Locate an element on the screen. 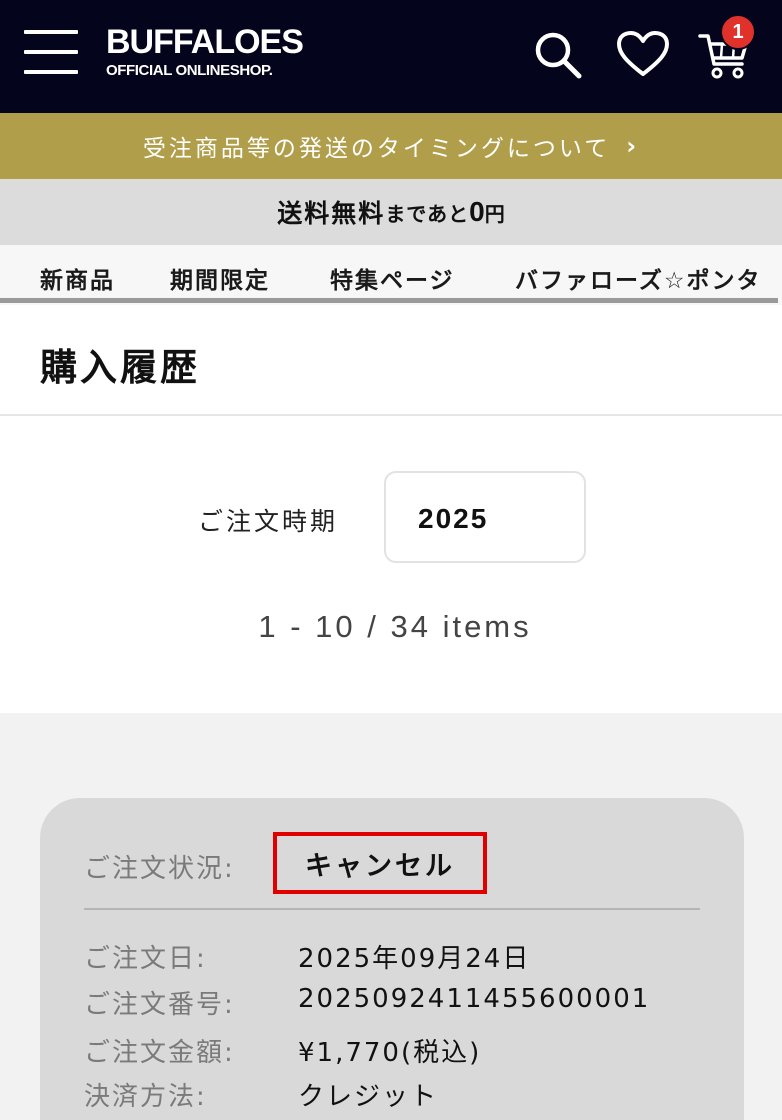  order-status-highlight: キャンセル is located at coordinates (380, 863).